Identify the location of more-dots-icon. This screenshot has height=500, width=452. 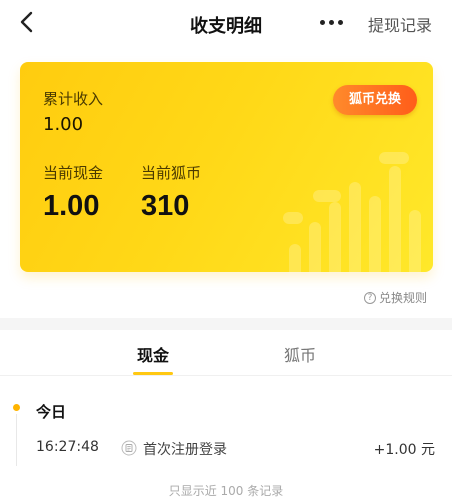
(331, 22).